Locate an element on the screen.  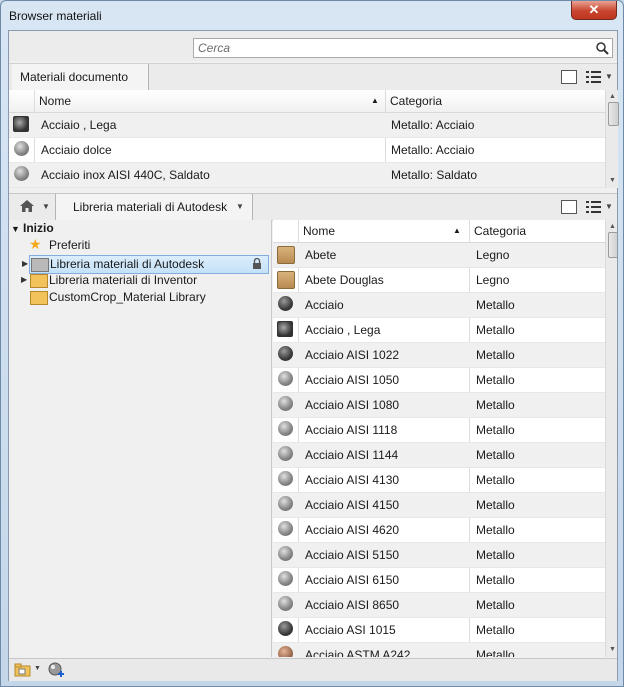
table-row: Acciaio AISI 1080 Metallo is located at coordinates (439, 405).